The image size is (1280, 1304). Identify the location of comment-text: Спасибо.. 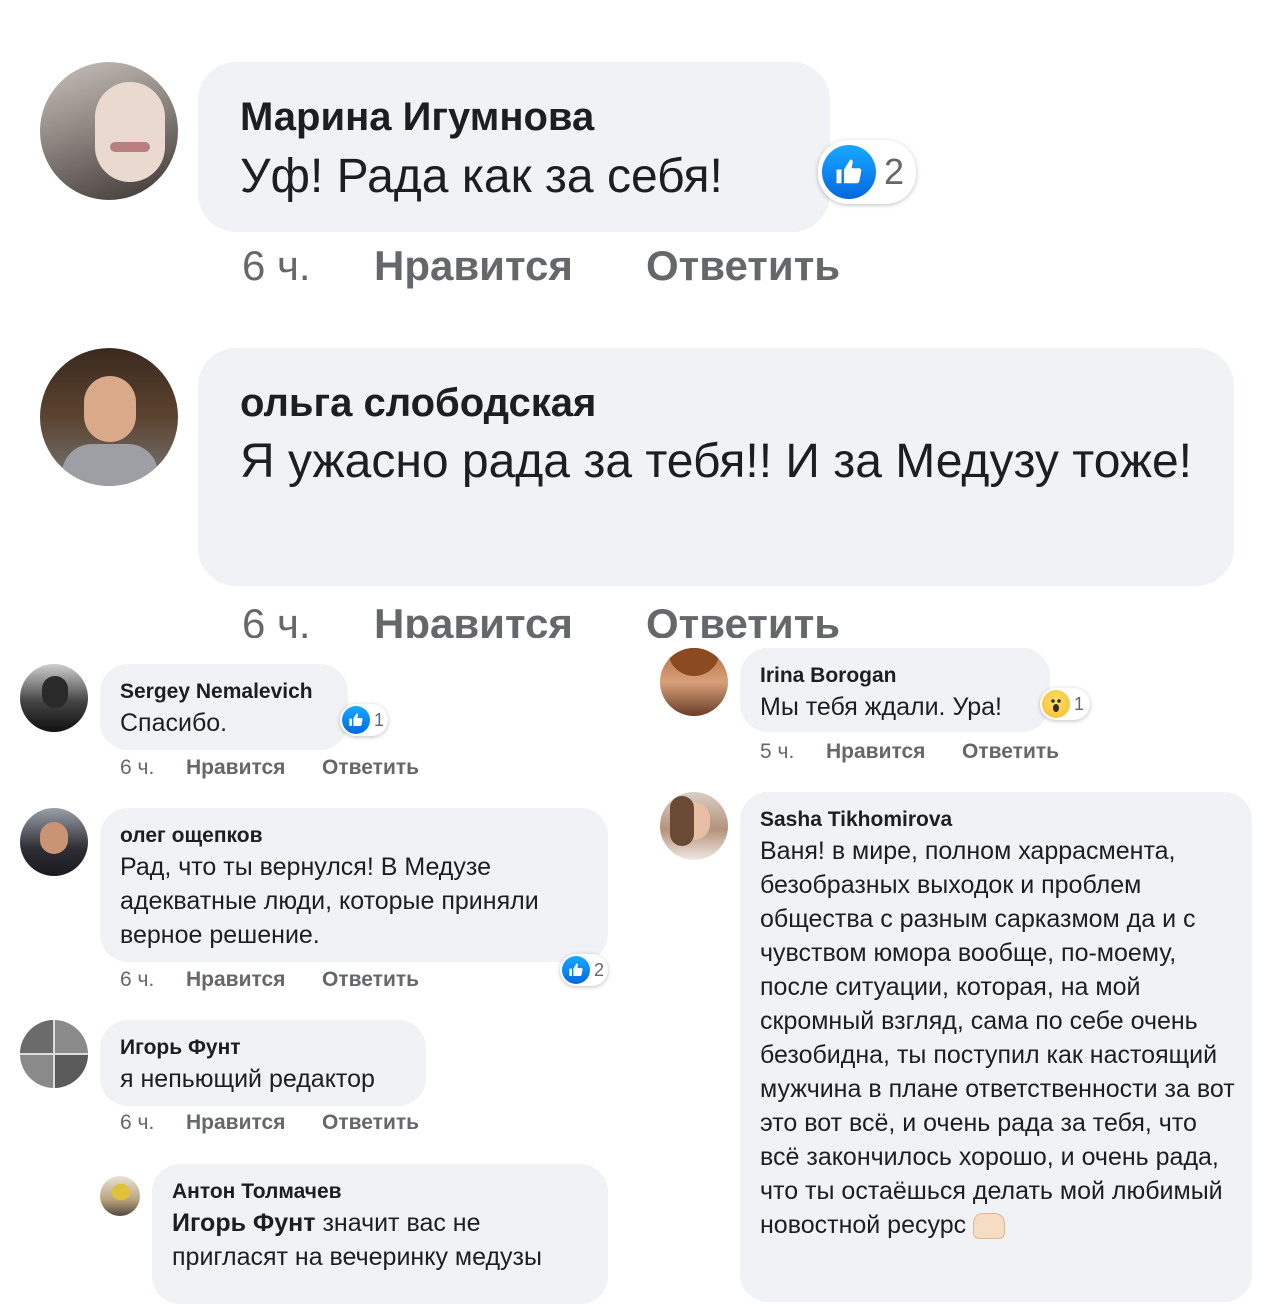
(174, 723).